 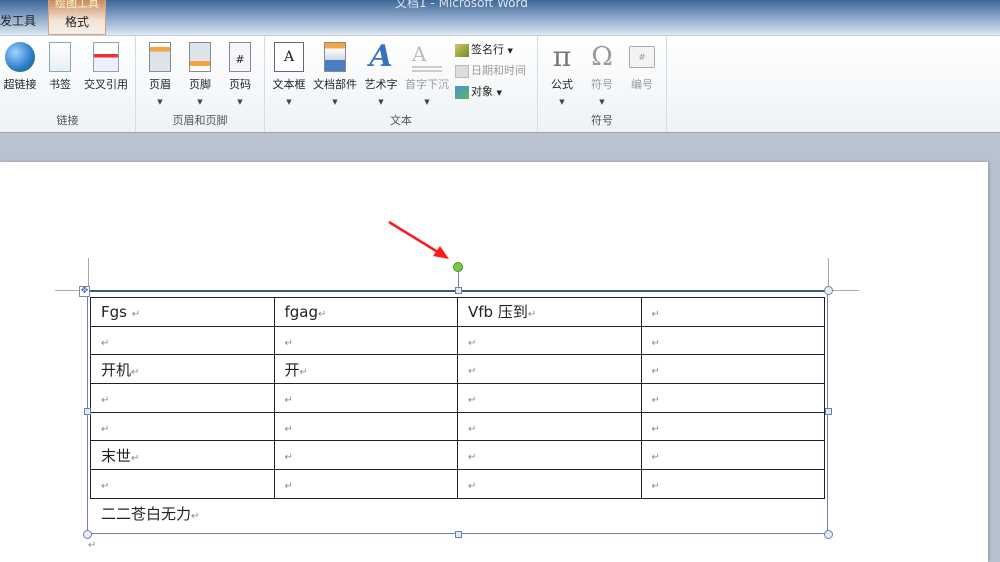 I want to click on resize-handle-right, so click(x=828, y=411).